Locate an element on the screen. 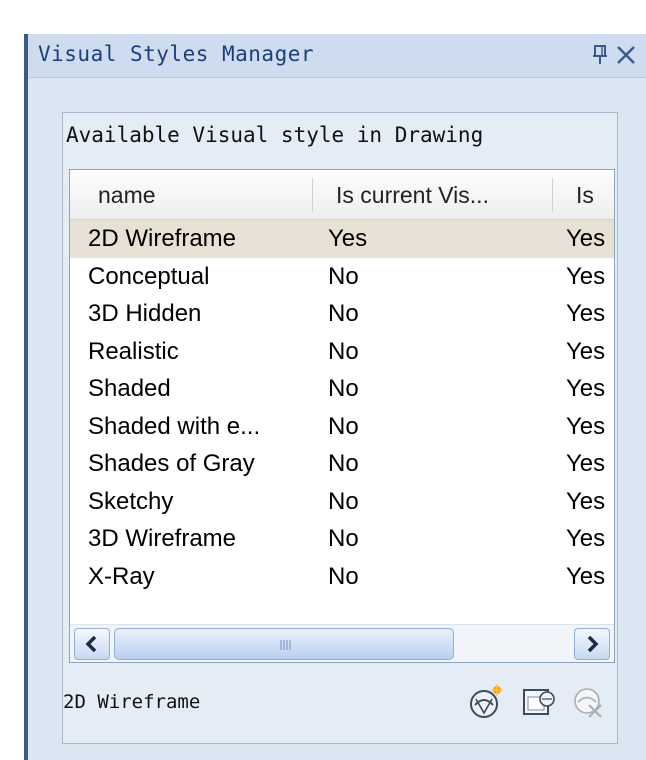 This screenshot has width=646, height=760. chevron-left-icon is located at coordinates (91, 644).